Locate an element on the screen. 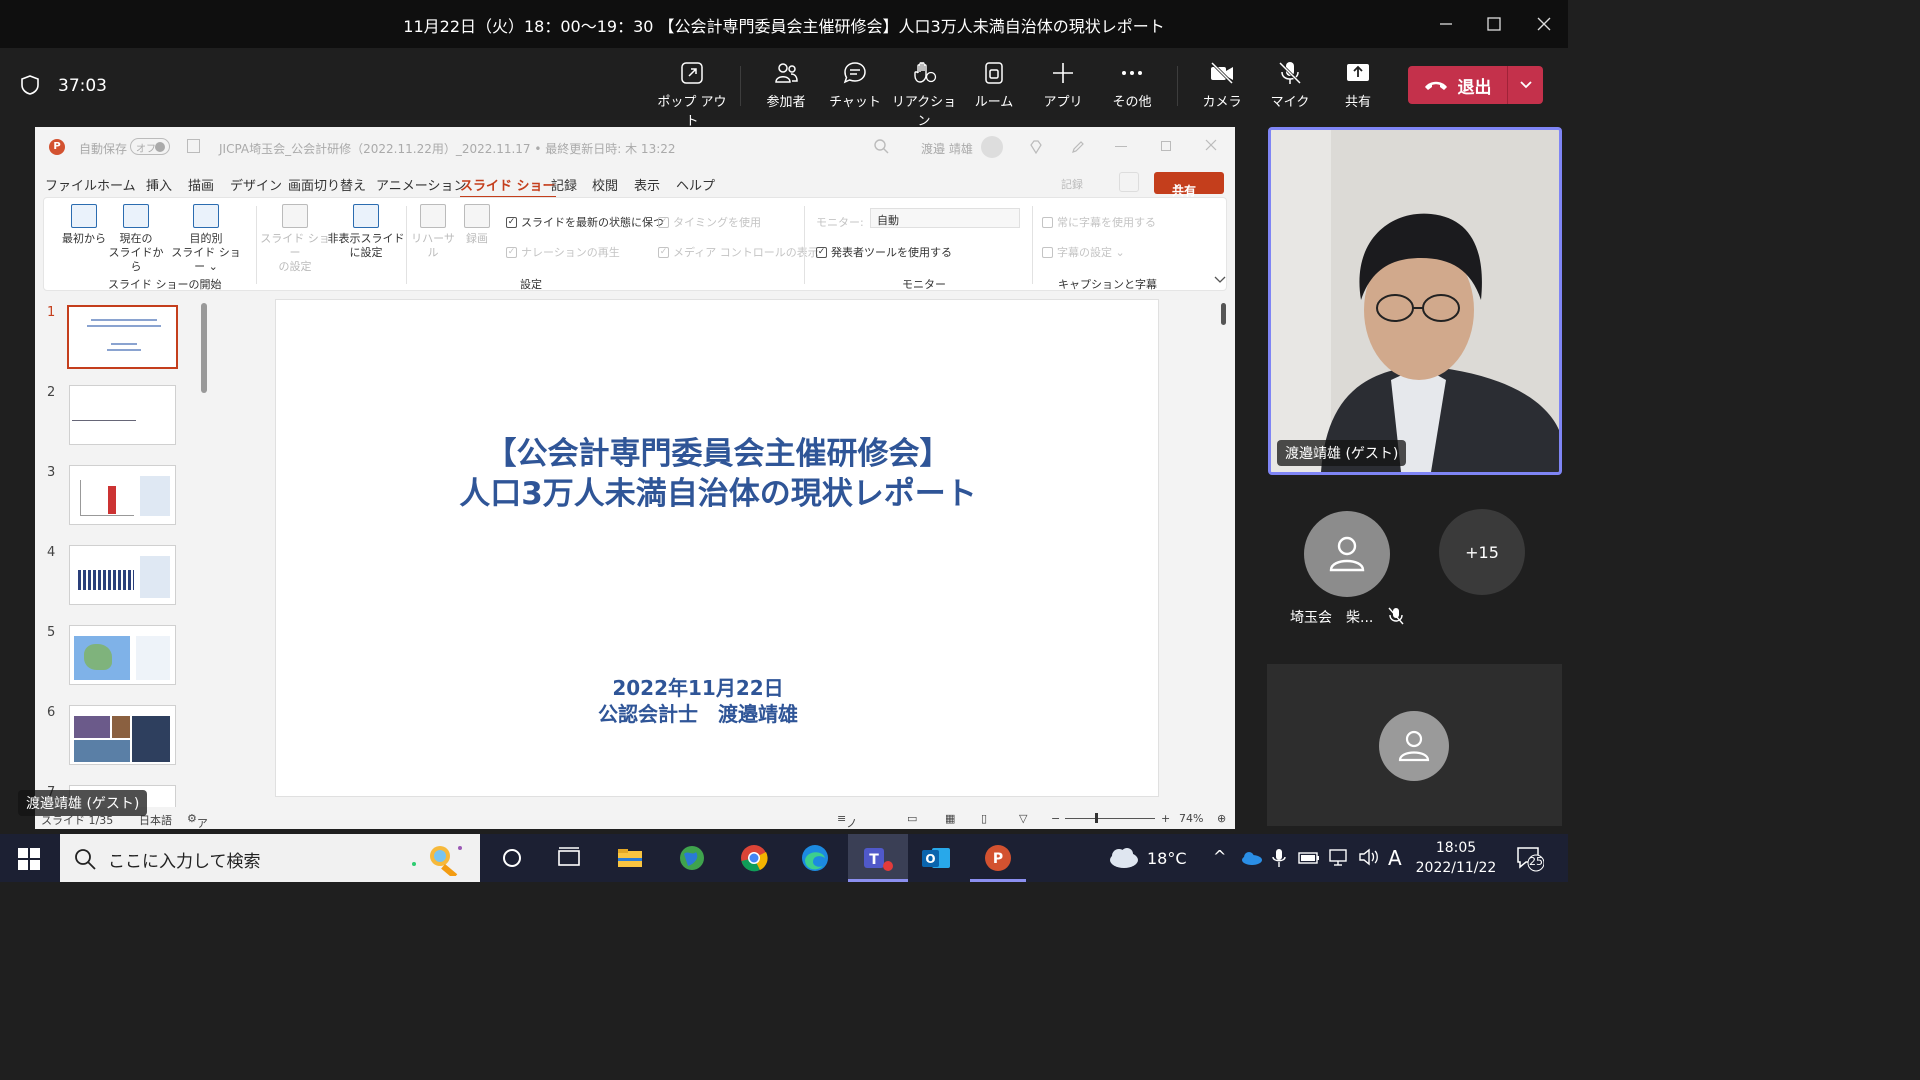  leave-options-button is located at coordinates (1525, 85).